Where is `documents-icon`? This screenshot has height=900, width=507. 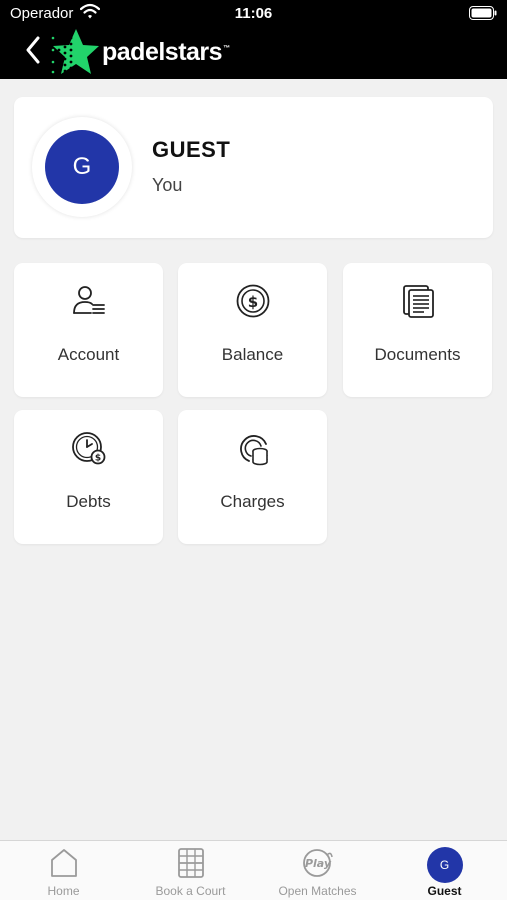 documents-icon is located at coordinates (418, 301).